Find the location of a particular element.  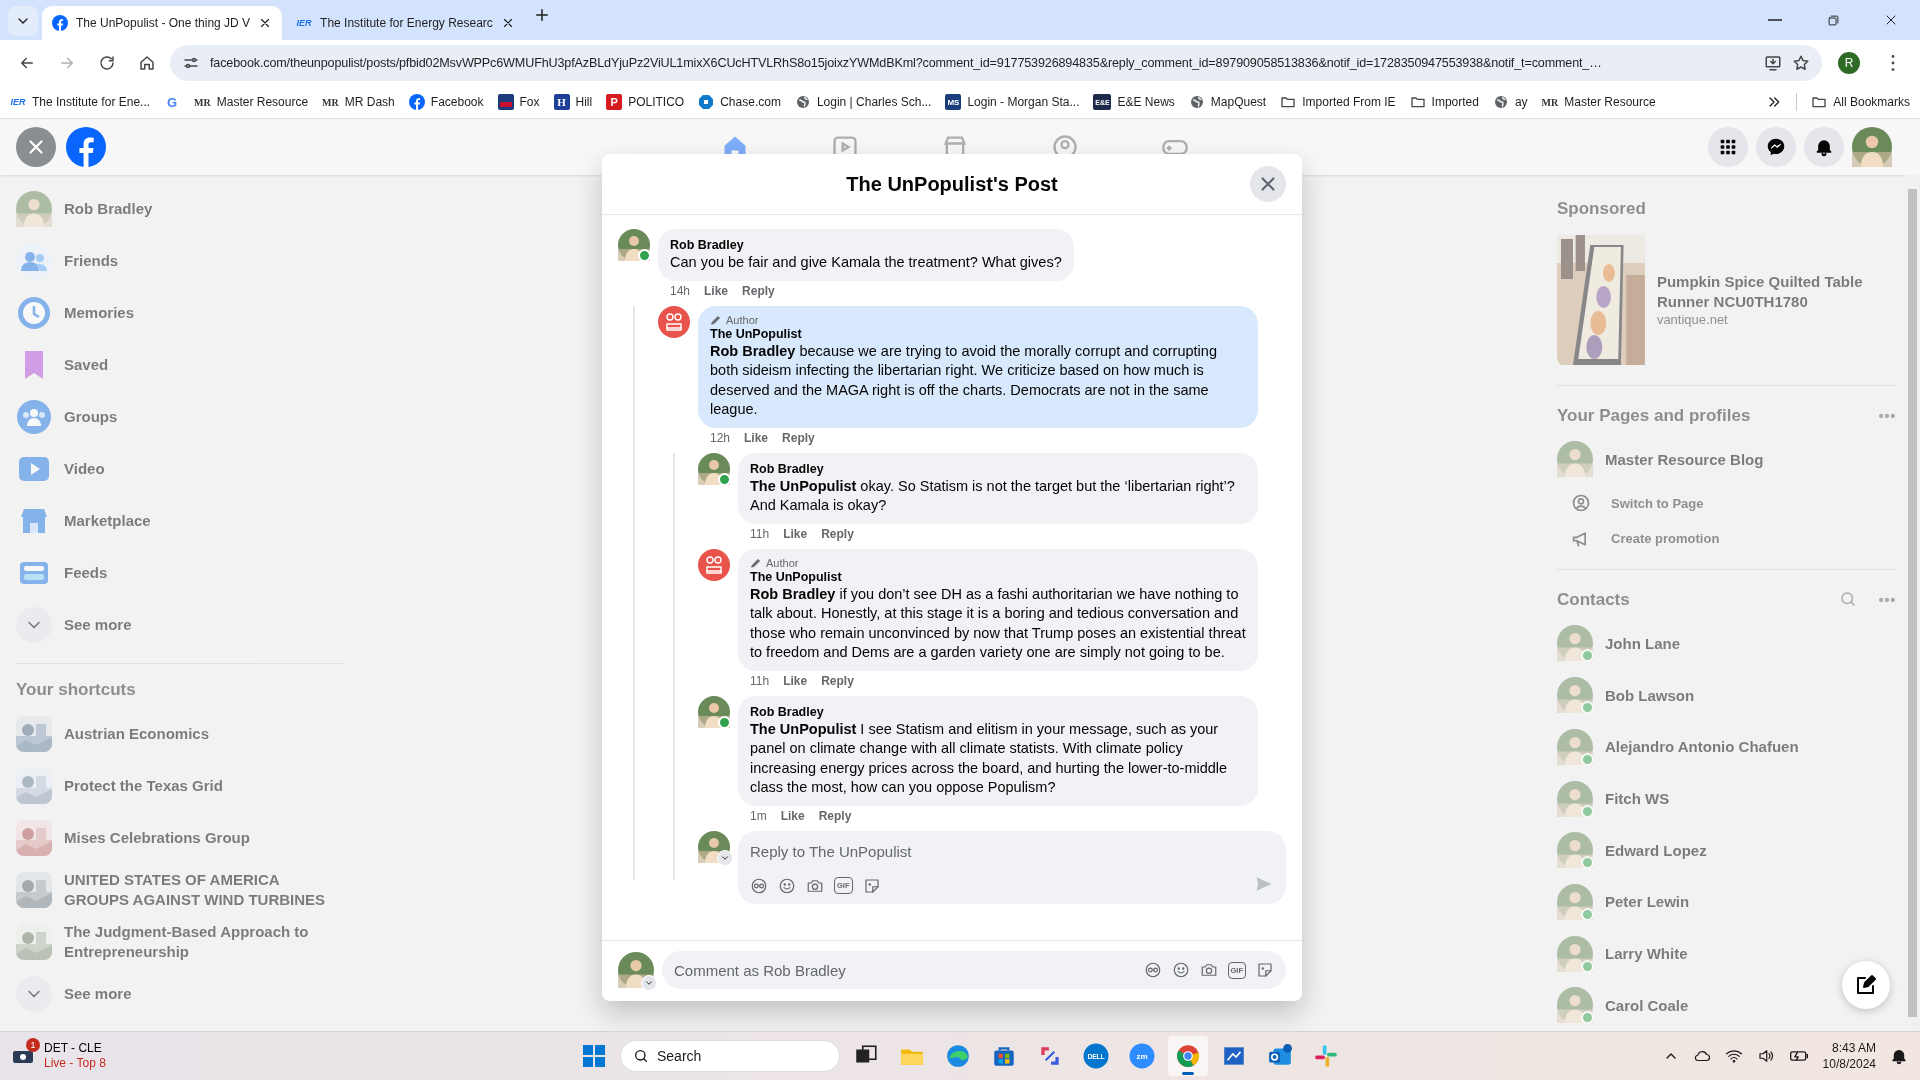

all-bookmarks-button: All Bookmarks is located at coordinates (1860, 102).